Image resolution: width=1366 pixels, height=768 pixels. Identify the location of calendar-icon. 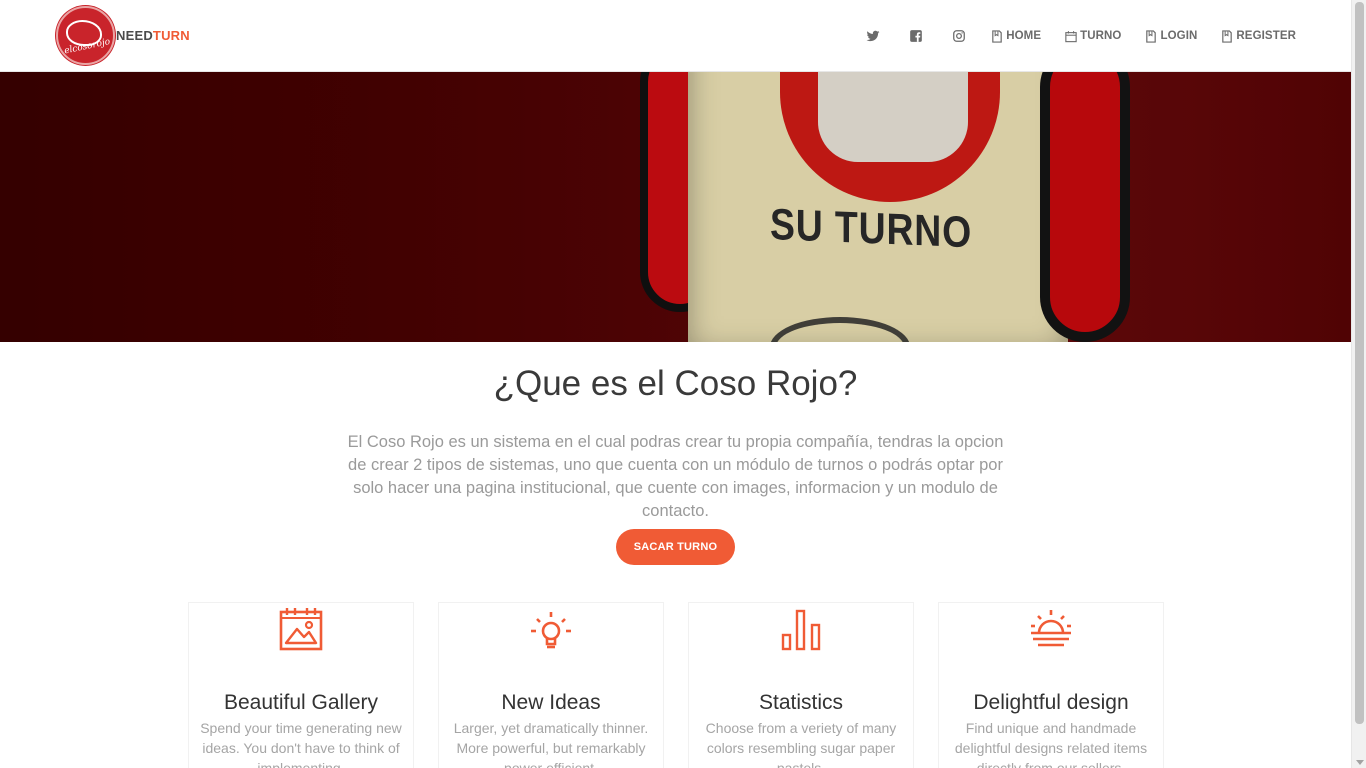
(1071, 36).